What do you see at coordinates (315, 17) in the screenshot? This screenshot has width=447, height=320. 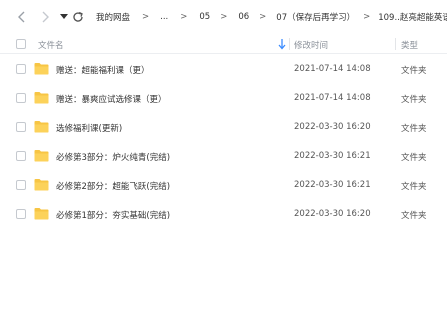 I see `breadcrumb-item: 07（保存后再学习）` at bounding box center [315, 17].